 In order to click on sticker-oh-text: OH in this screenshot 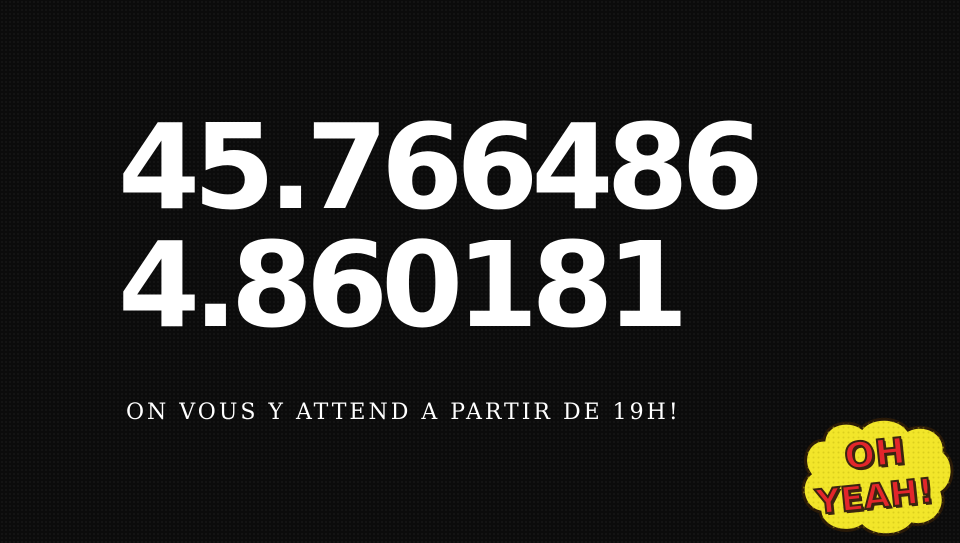, I will do `click(874, 454)`.